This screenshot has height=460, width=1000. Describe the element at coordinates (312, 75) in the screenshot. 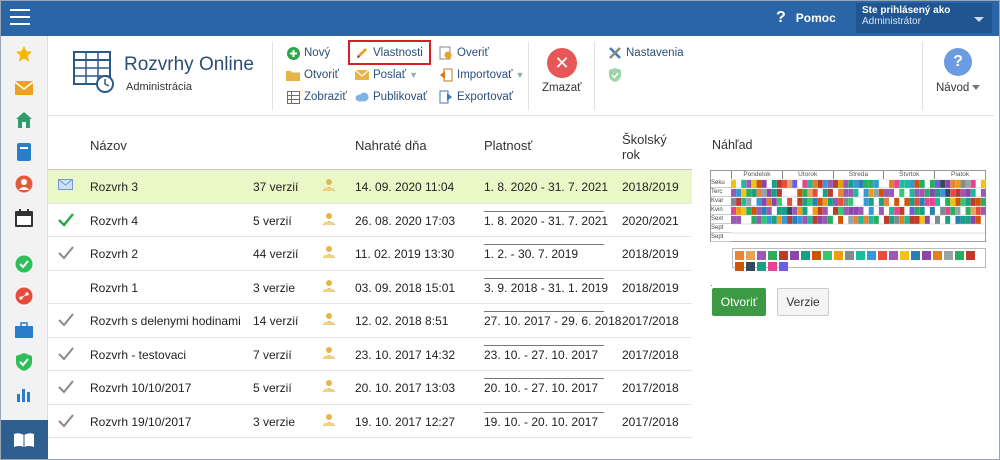

I see `open-button: Otvoriť` at that location.